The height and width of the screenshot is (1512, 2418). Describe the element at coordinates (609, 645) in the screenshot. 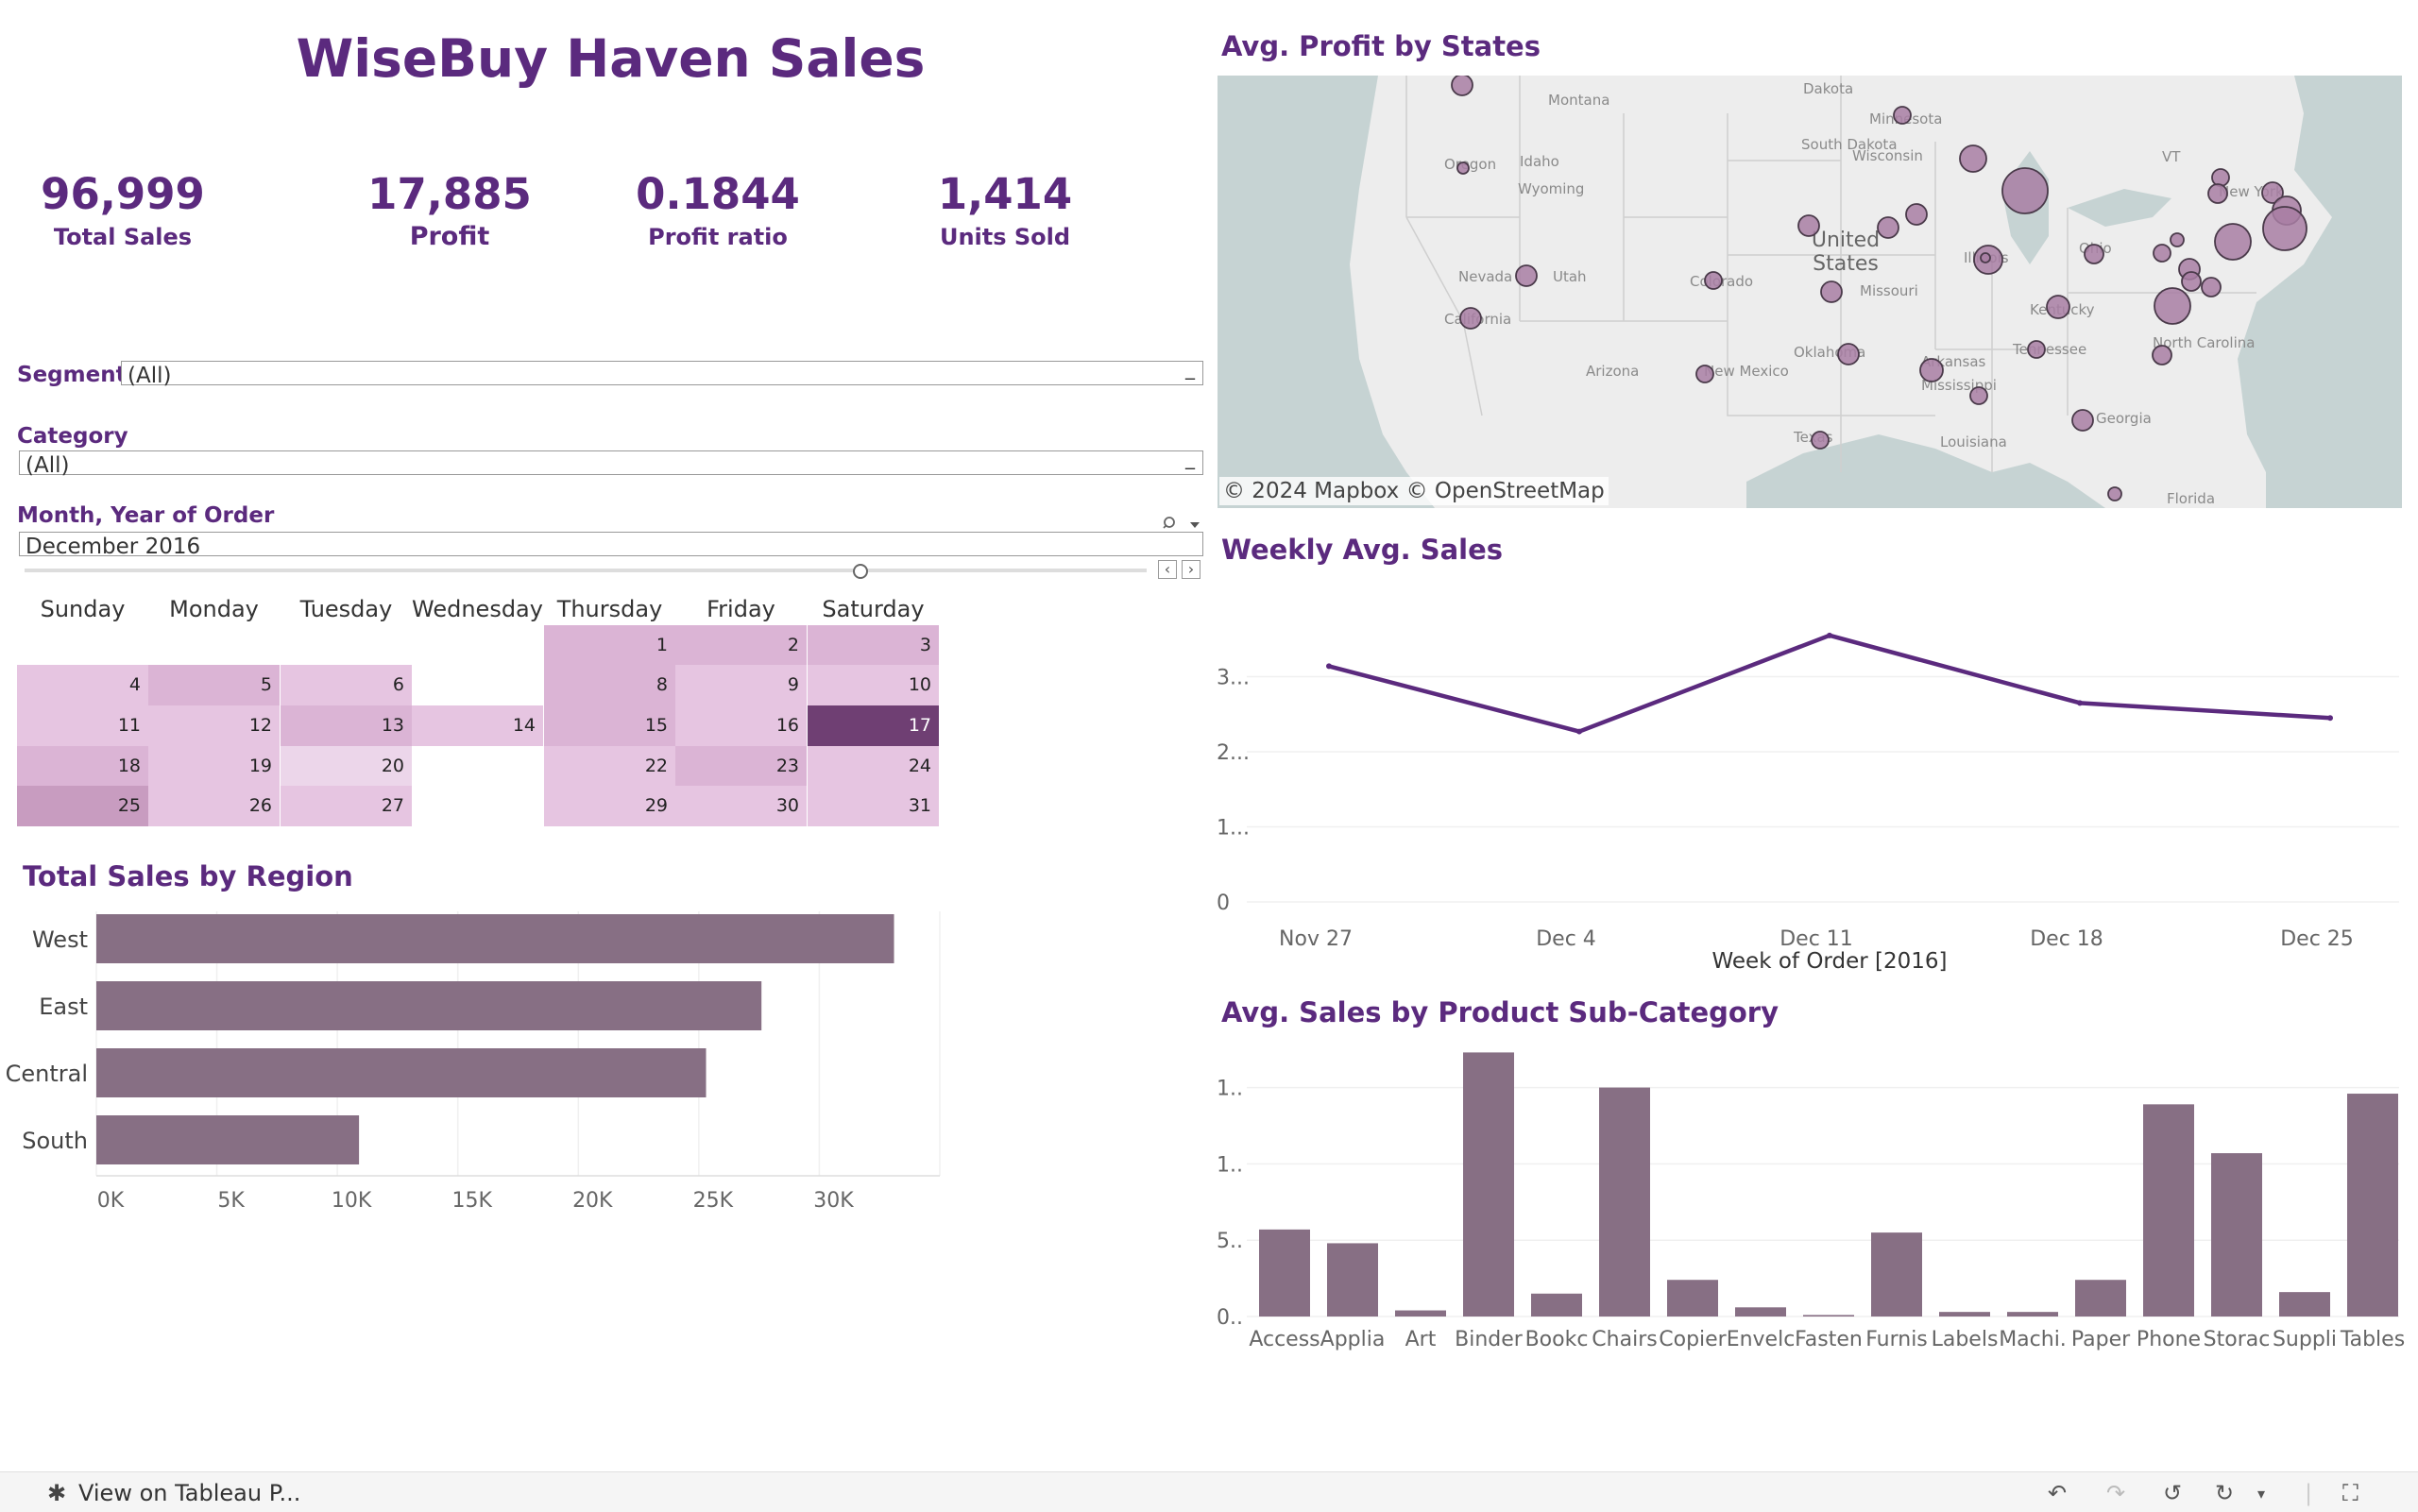

I see `calendar-day-cell: 1` at that location.